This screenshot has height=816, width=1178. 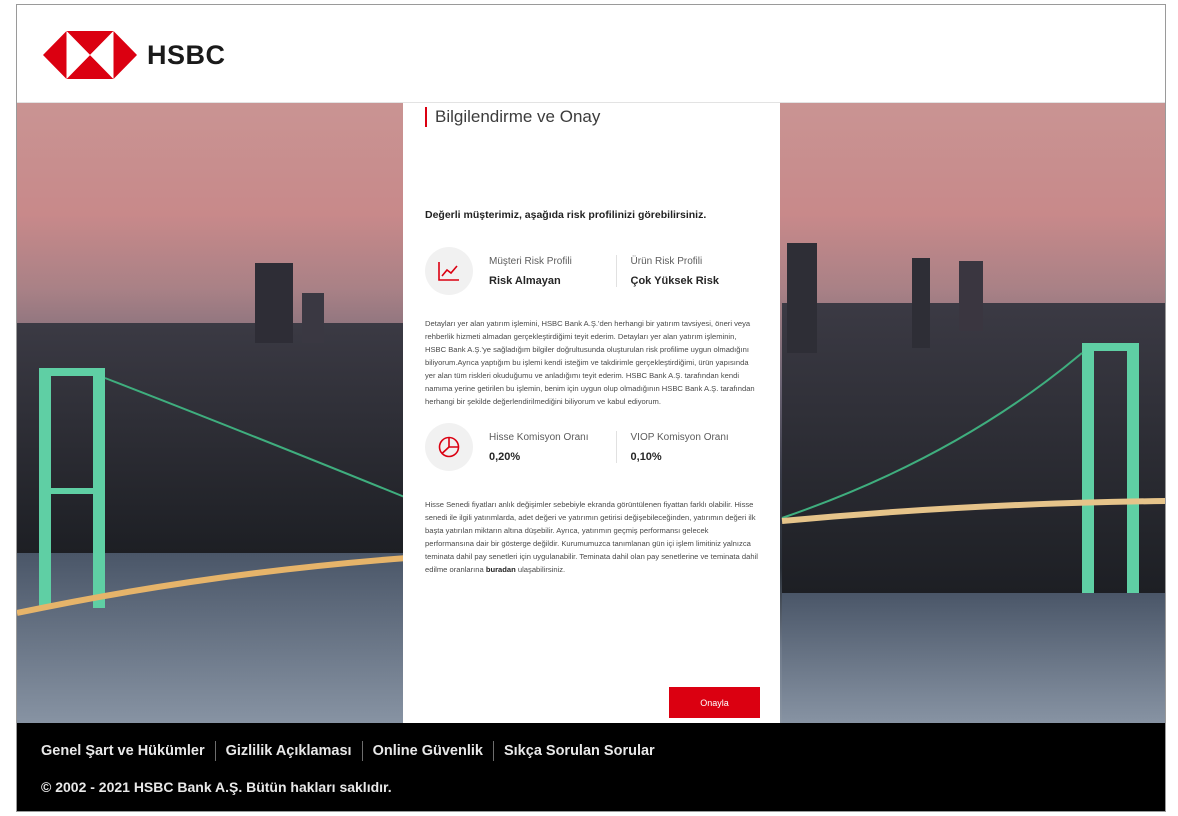 What do you see at coordinates (449, 271) in the screenshot?
I see `chart-line-icon` at bounding box center [449, 271].